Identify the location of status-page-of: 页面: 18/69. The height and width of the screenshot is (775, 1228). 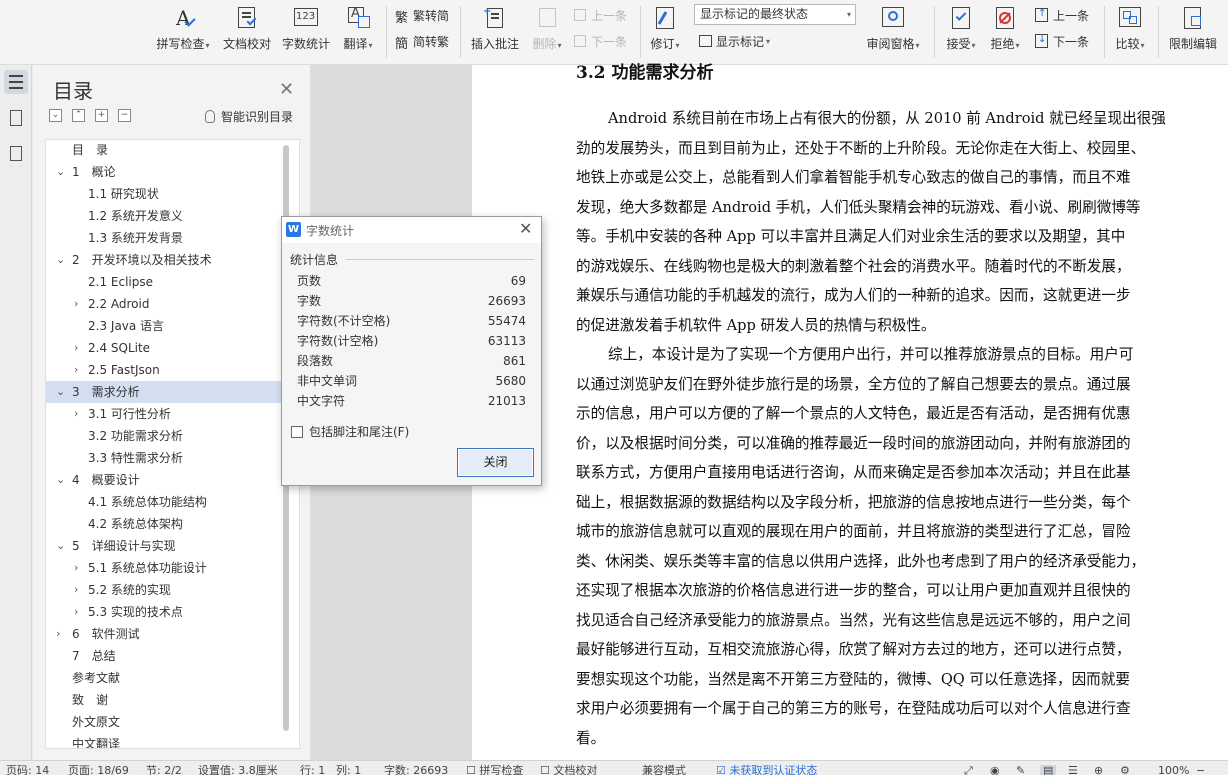
(98, 770).